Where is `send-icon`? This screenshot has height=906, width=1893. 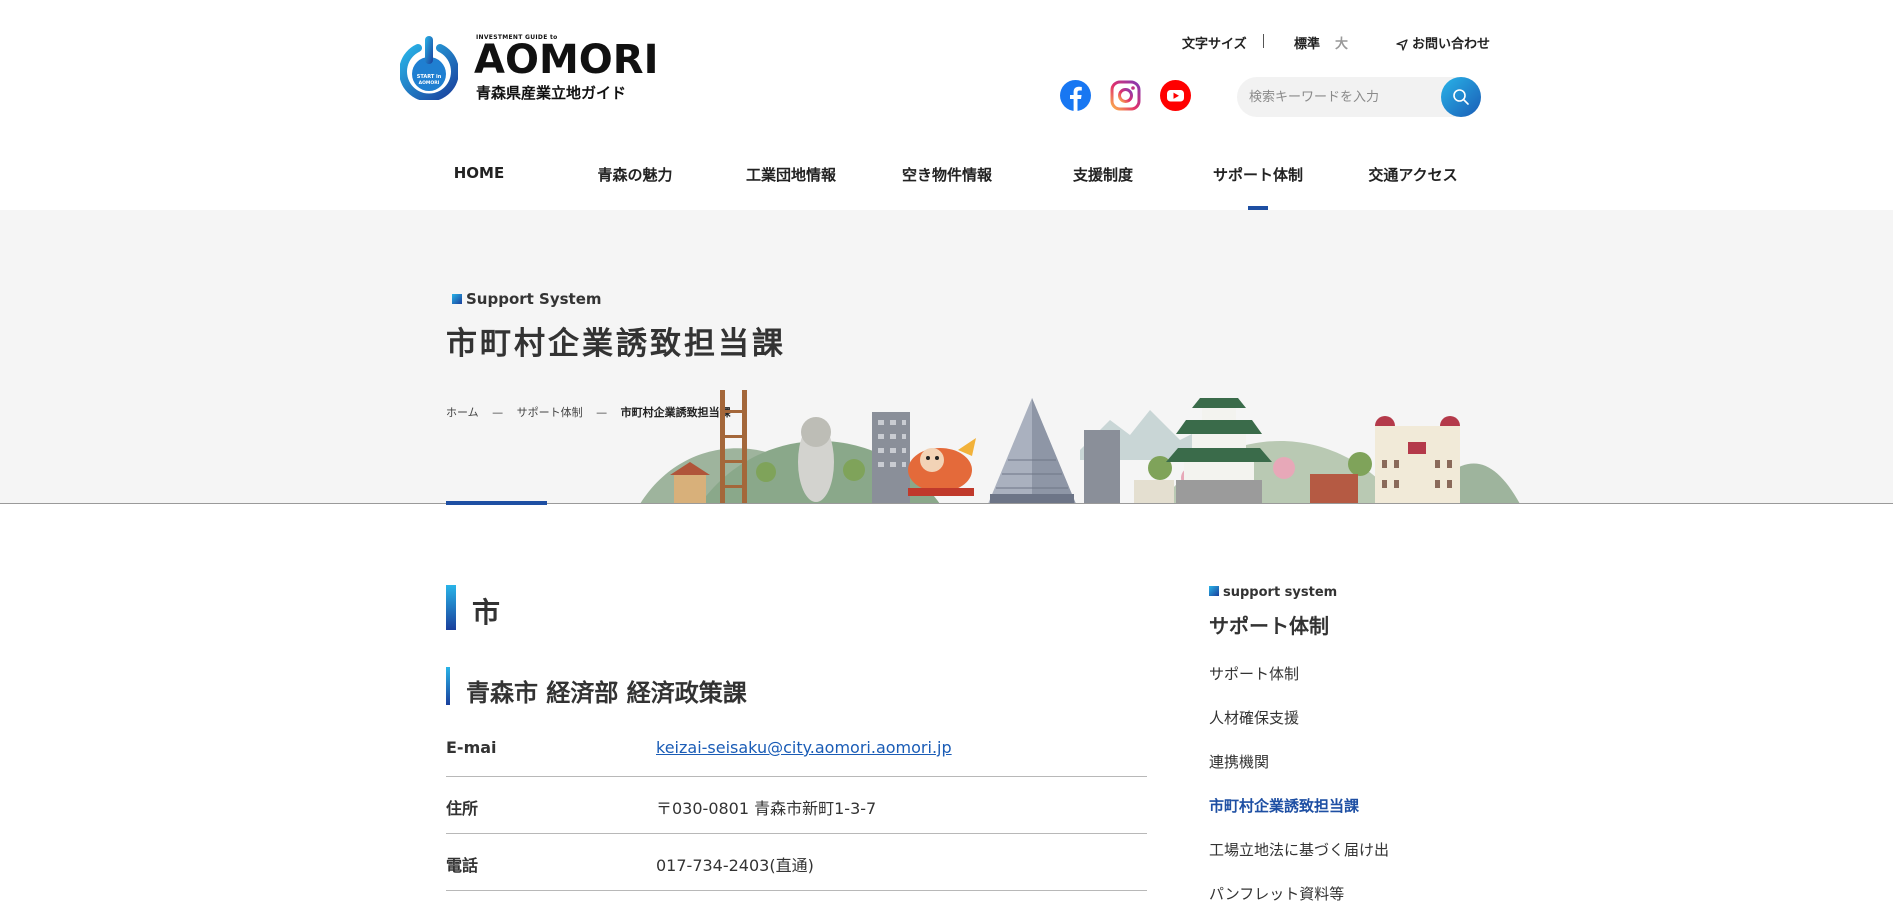
send-icon is located at coordinates (1402, 44).